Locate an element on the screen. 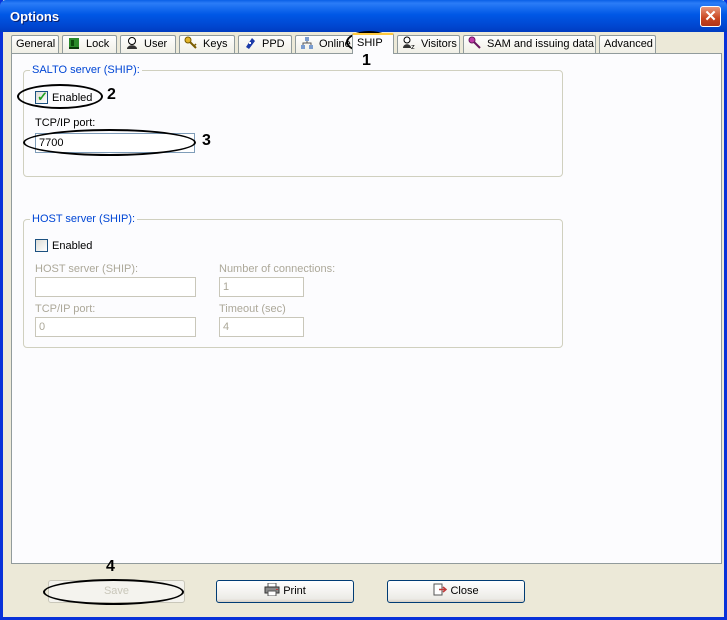  tab-label: PPD is located at coordinates (273, 44).